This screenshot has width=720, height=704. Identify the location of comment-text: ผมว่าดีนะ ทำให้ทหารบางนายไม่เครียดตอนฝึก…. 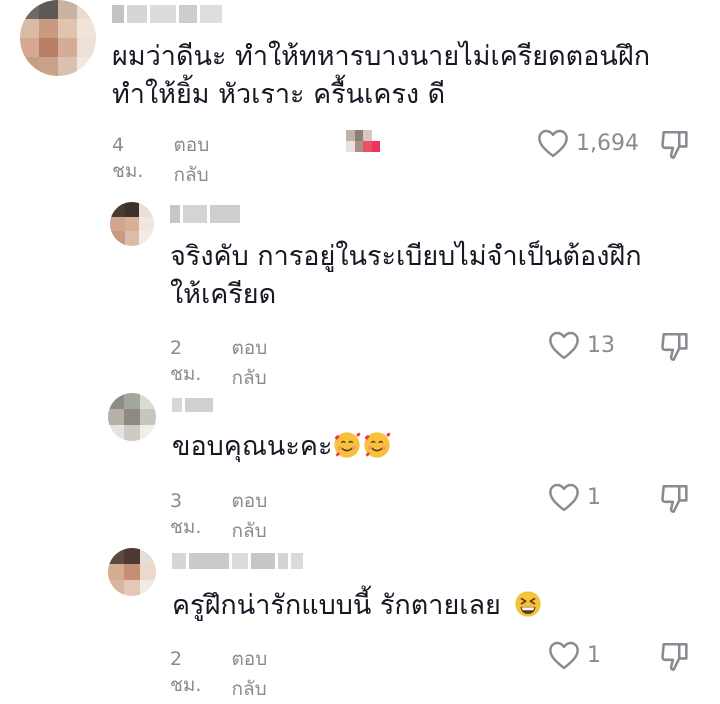
(381, 75).